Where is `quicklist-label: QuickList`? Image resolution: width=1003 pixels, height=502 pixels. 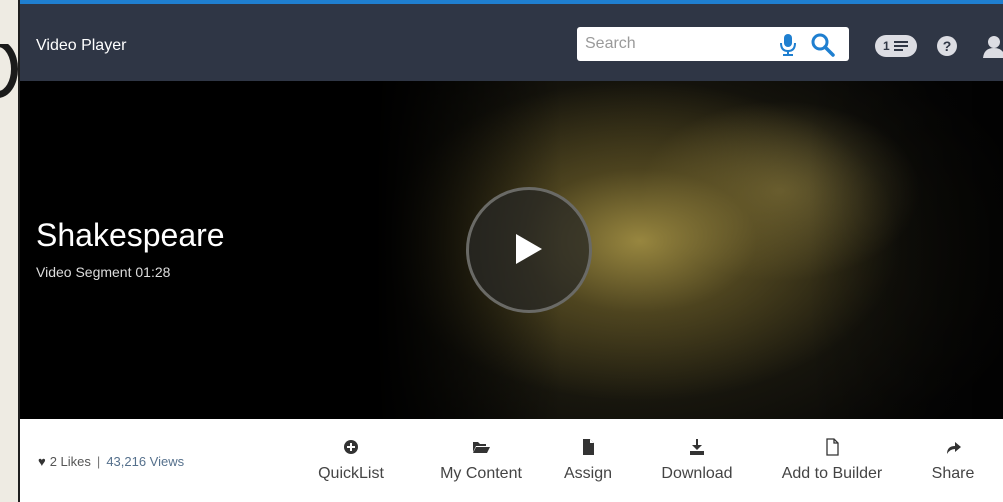 quicklist-label: QuickList is located at coordinates (351, 473).